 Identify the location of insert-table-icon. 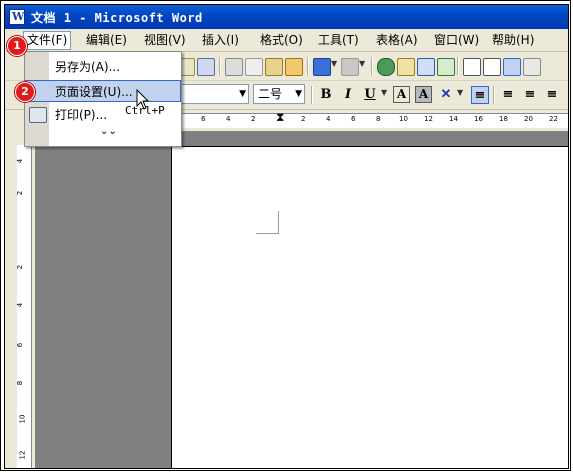
(426, 67).